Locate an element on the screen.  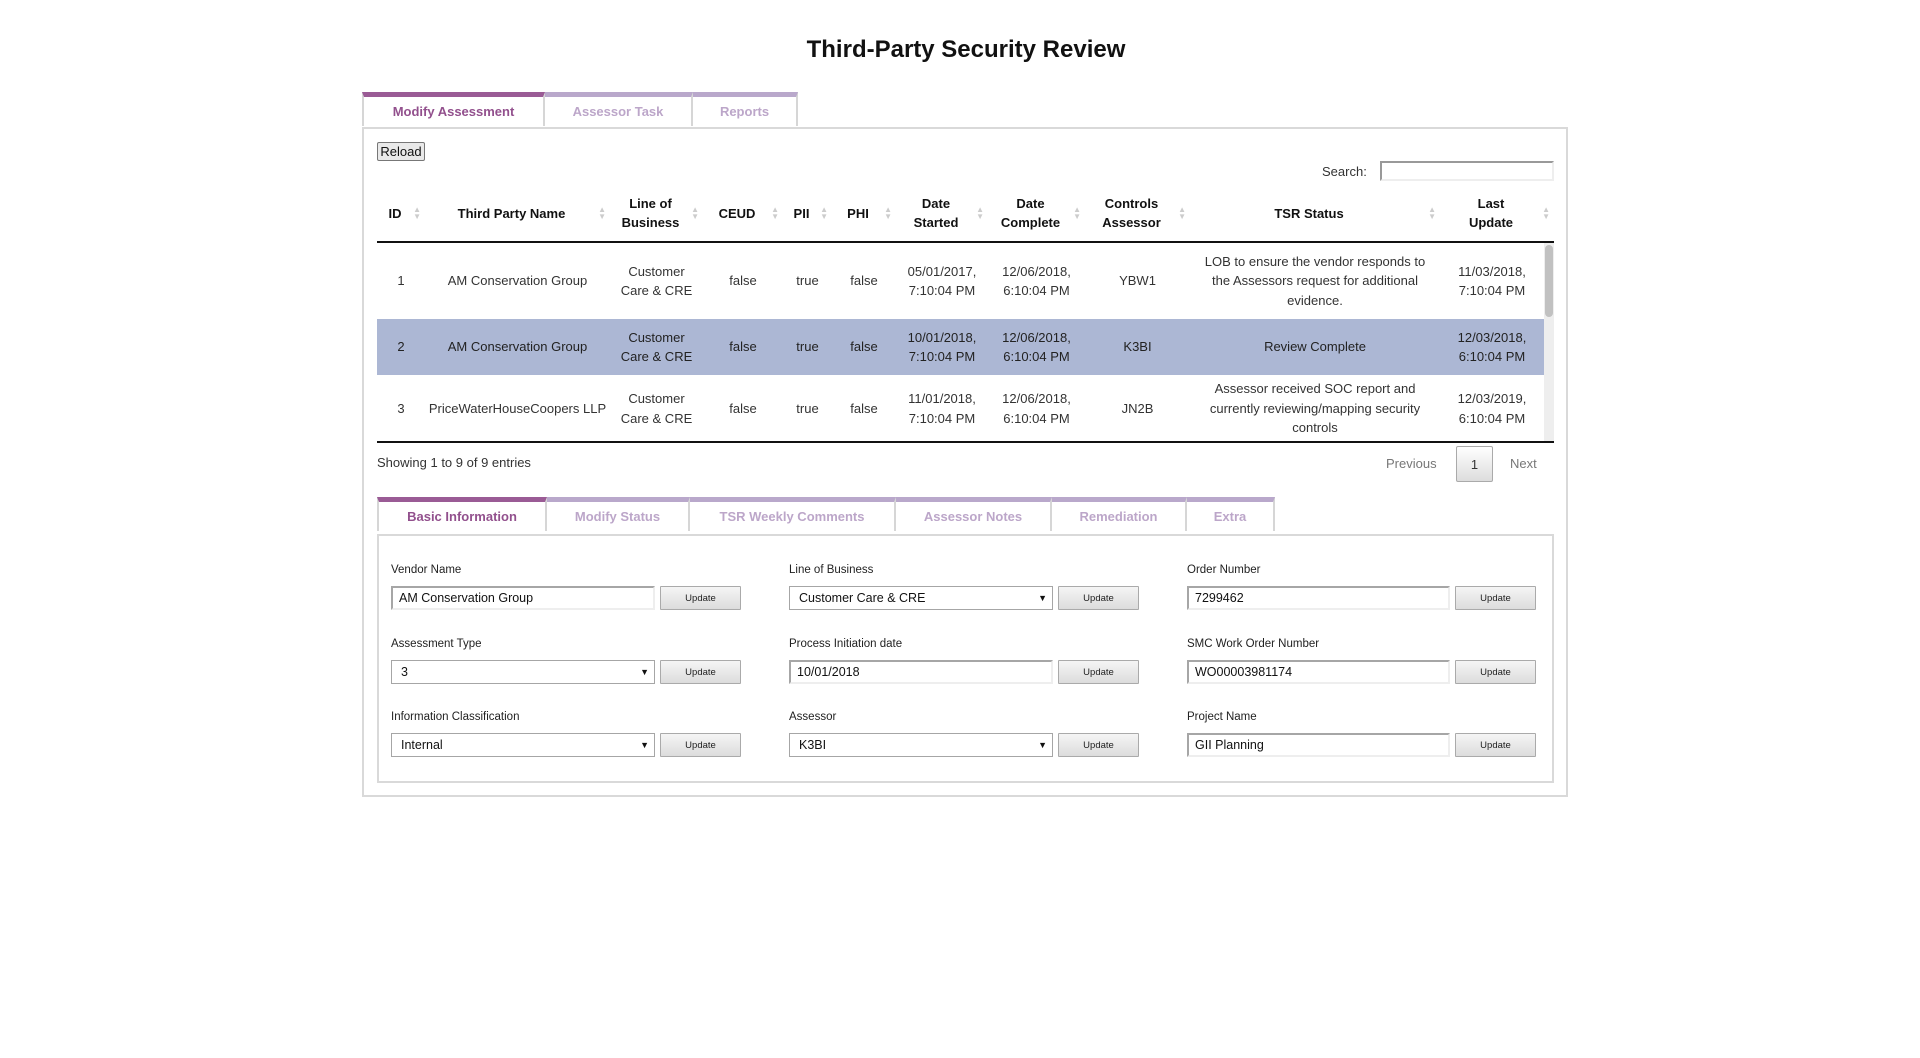
column-header-phi: PHI ▲ ▼ is located at coordinates (864, 213).